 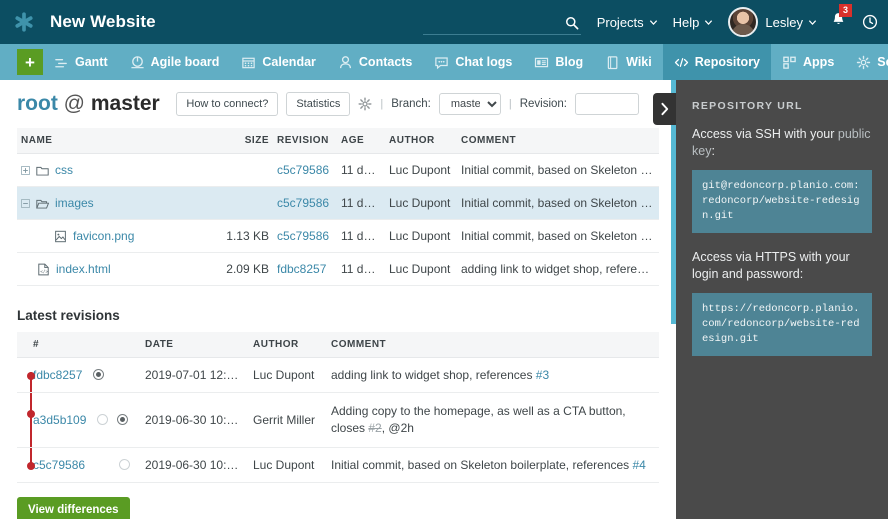 What do you see at coordinates (305, 141) in the screenshot?
I see `col-revision: REVISION` at bounding box center [305, 141].